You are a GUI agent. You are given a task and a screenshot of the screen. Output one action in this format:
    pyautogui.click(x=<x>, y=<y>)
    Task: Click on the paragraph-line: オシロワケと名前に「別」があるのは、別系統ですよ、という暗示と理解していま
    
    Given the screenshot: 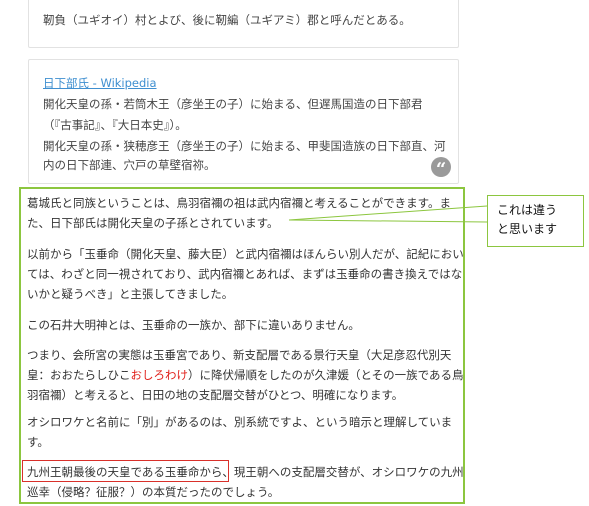 What is the action you would take?
    pyautogui.click(x=240, y=422)
    